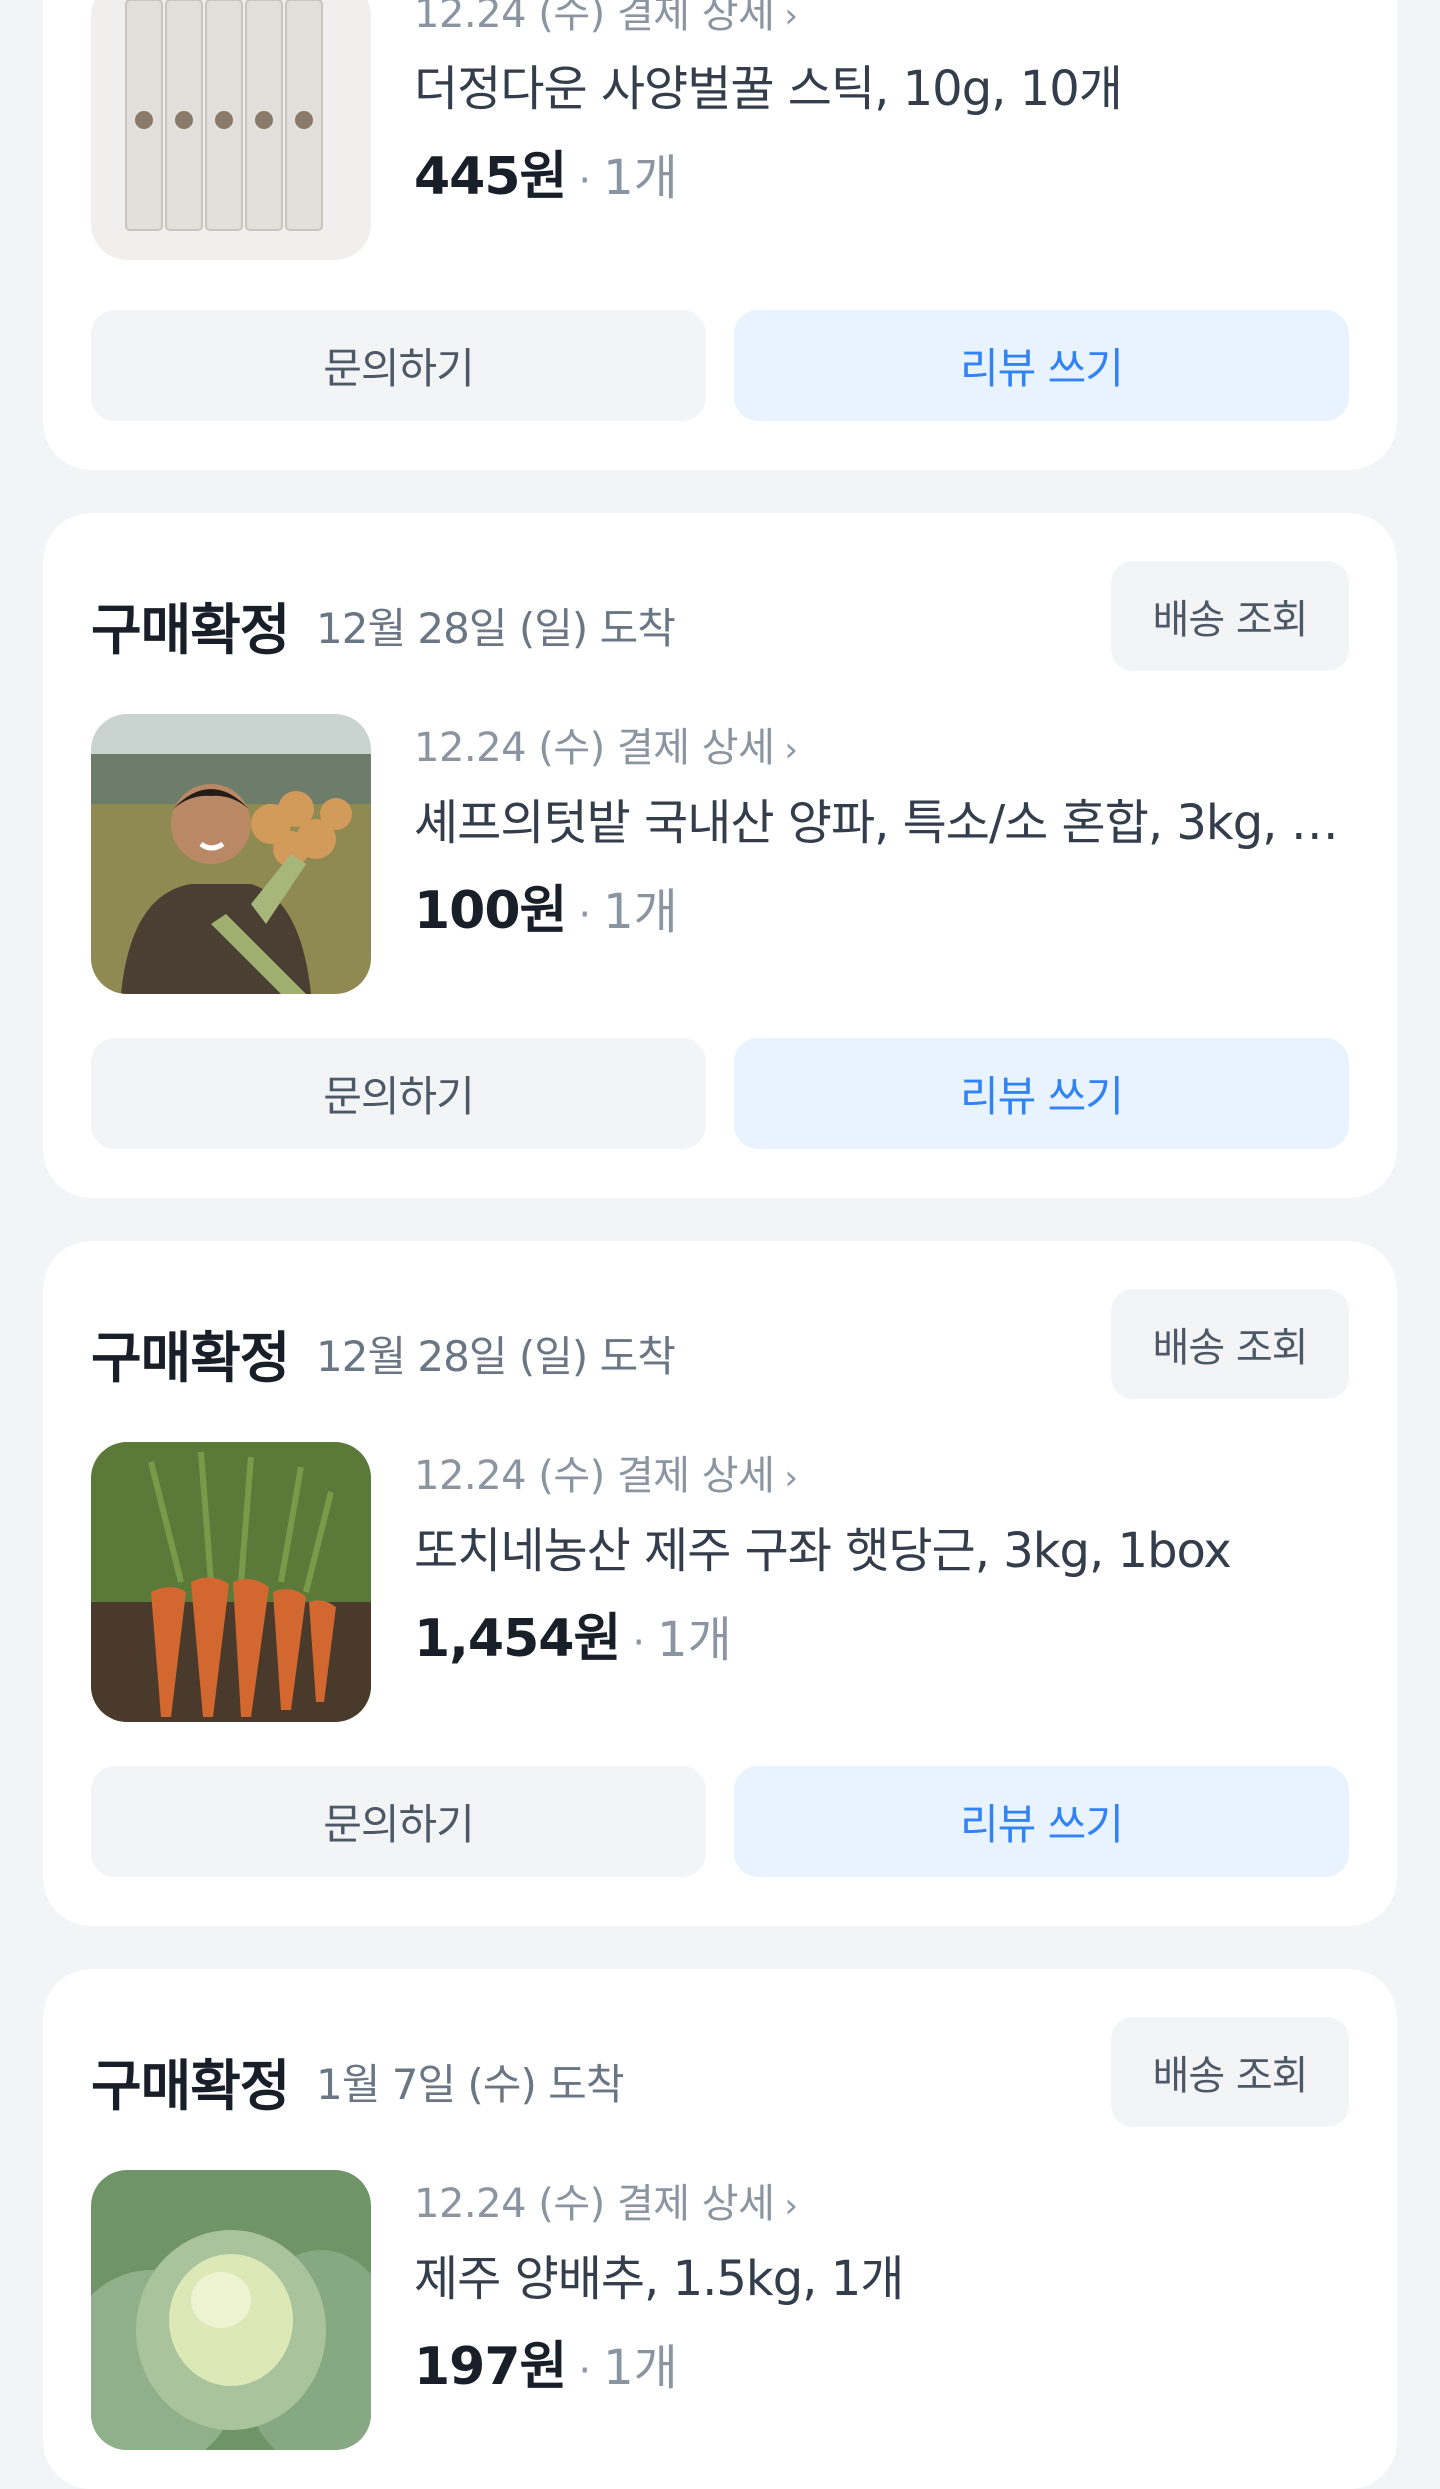 The height and width of the screenshot is (2489, 1440). Describe the element at coordinates (490, 177) in the screenshot. I see `product-price: 445원` at that location.